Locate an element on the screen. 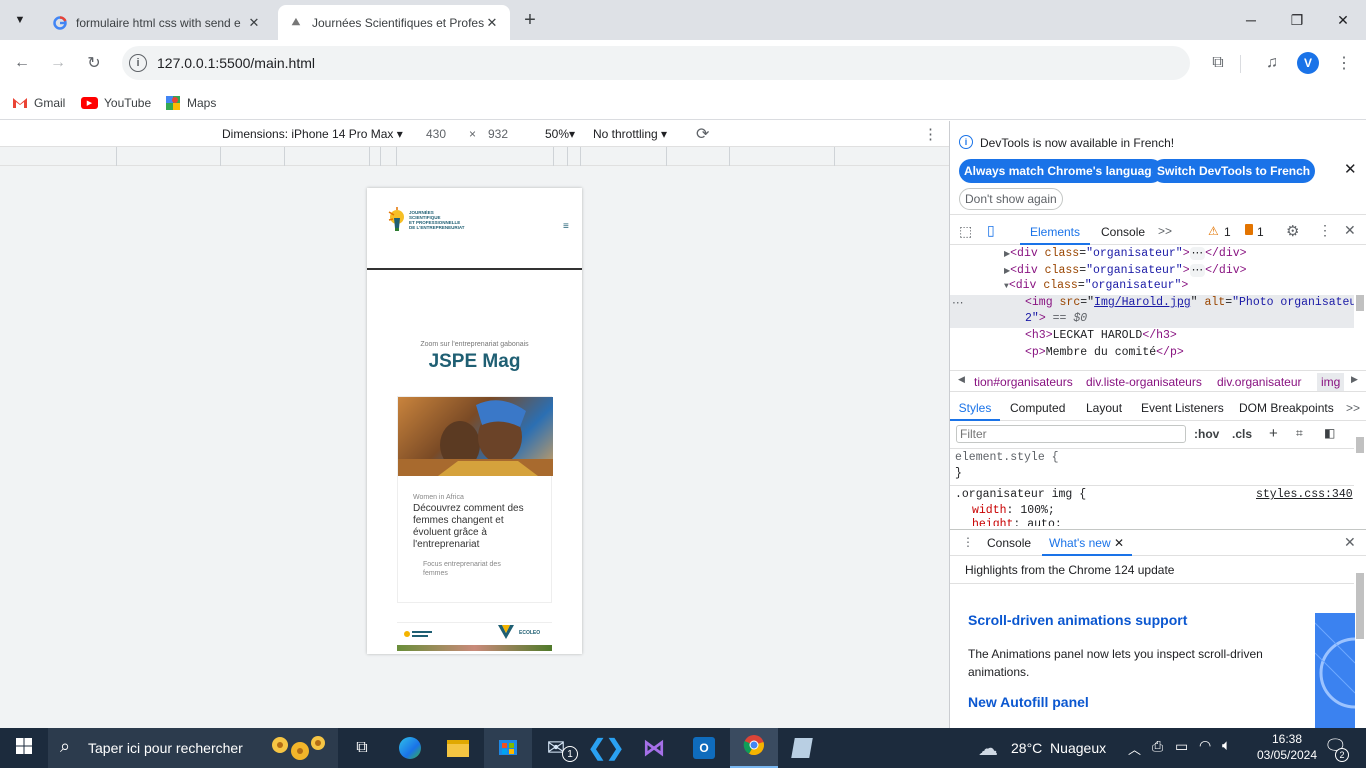 This screenshot has height=768, width=1366. style-property: height: auto; is located at coordinates (1017, 522).